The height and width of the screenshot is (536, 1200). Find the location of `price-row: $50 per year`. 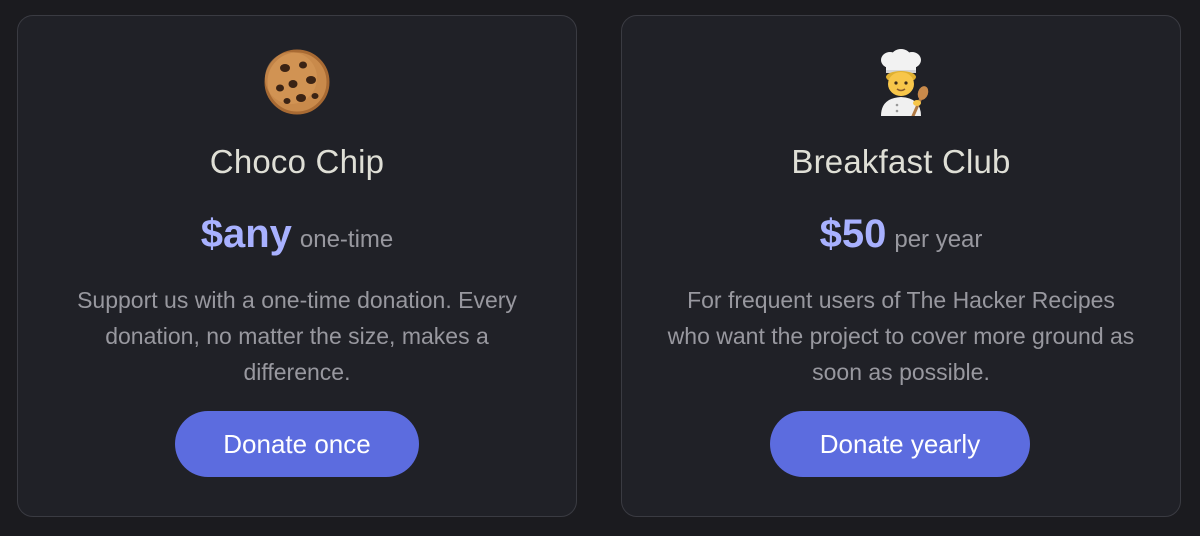

price-row: $50 per year is located at coordinates (901, 234).